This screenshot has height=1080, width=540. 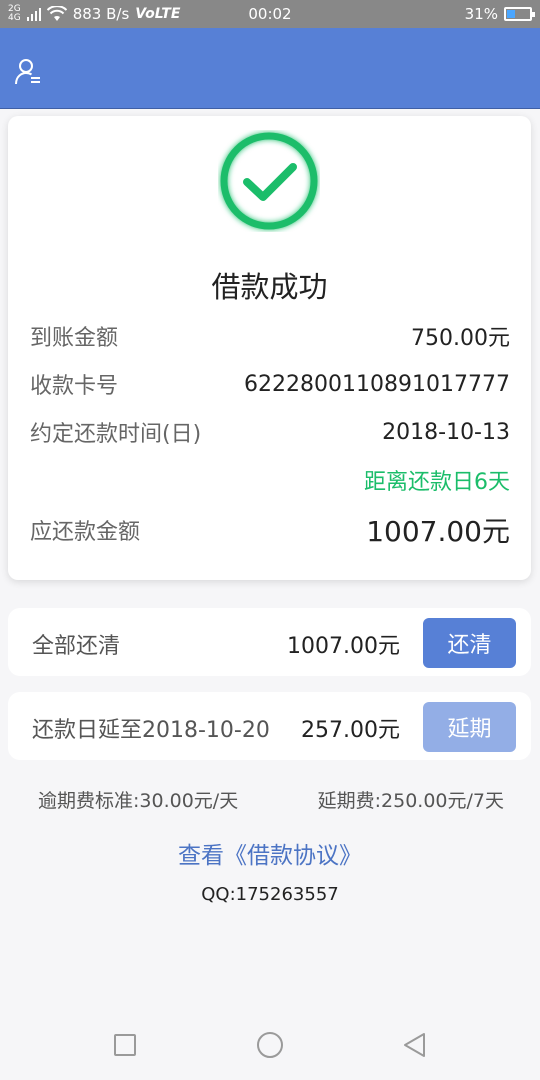 I want to click on extend-row: 还款日延至2018-10-20 257.00元 延期, so click(x=269, y=726).